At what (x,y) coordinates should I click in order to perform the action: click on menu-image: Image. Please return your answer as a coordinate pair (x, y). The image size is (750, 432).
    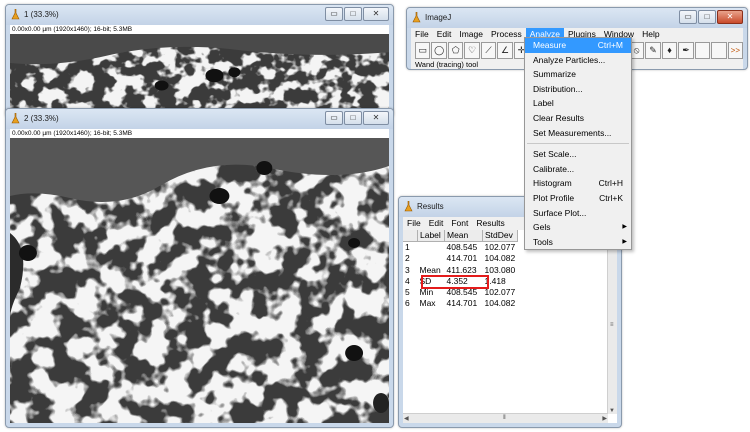
    Looking at the image, I should click on (471, 34).